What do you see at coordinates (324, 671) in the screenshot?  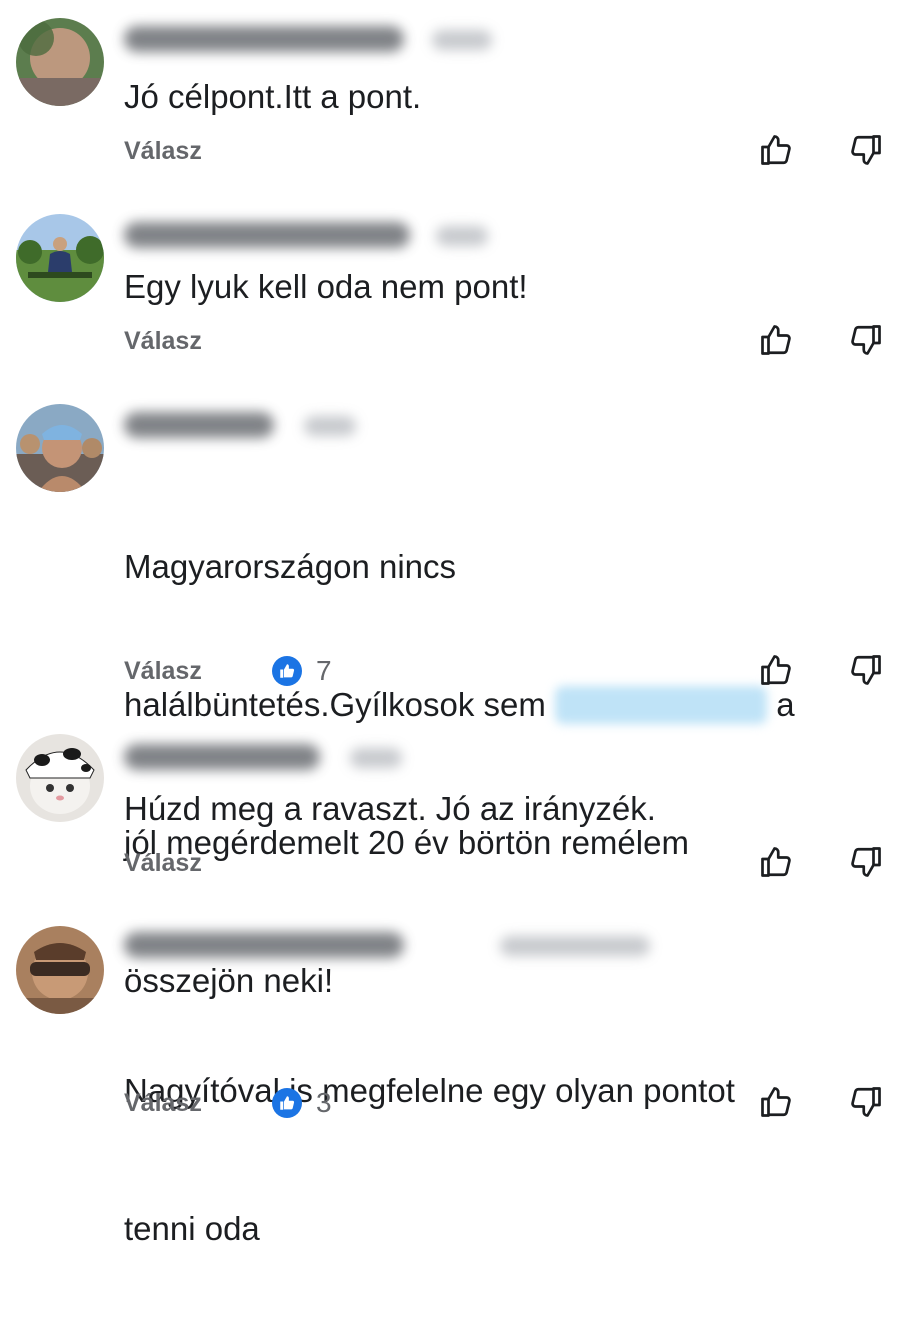 I see `reaction-count: 7` at bounding box center [324, 671].